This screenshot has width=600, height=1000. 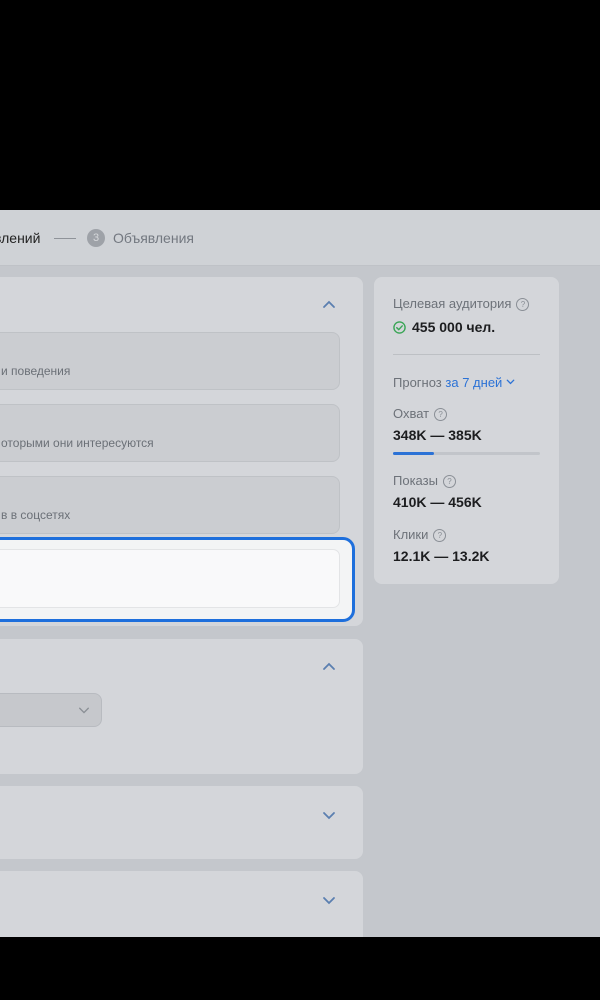 I want to click on reach-value: 348K — 385K, so click(x=437, y=435).